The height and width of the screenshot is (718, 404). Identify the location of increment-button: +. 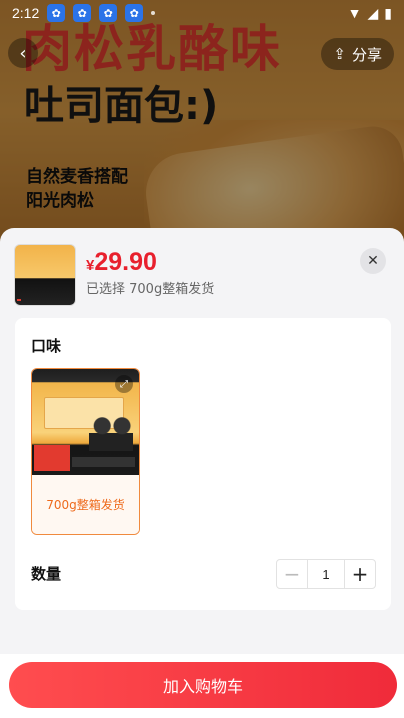
(360, 574).